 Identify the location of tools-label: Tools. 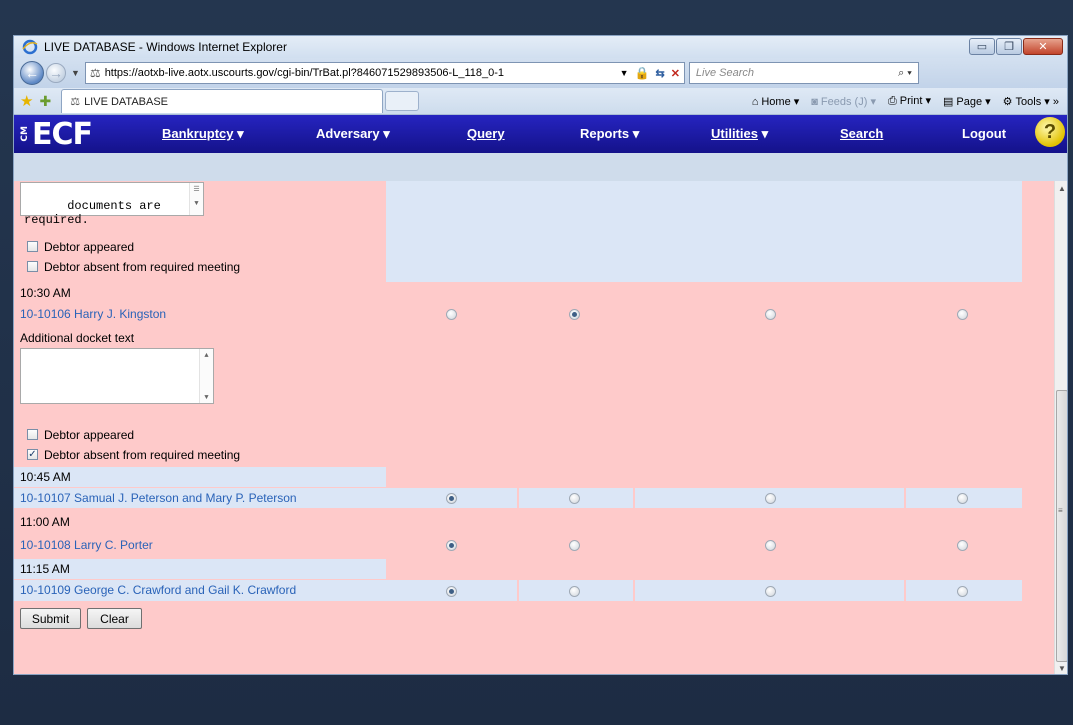
(1028, 101).